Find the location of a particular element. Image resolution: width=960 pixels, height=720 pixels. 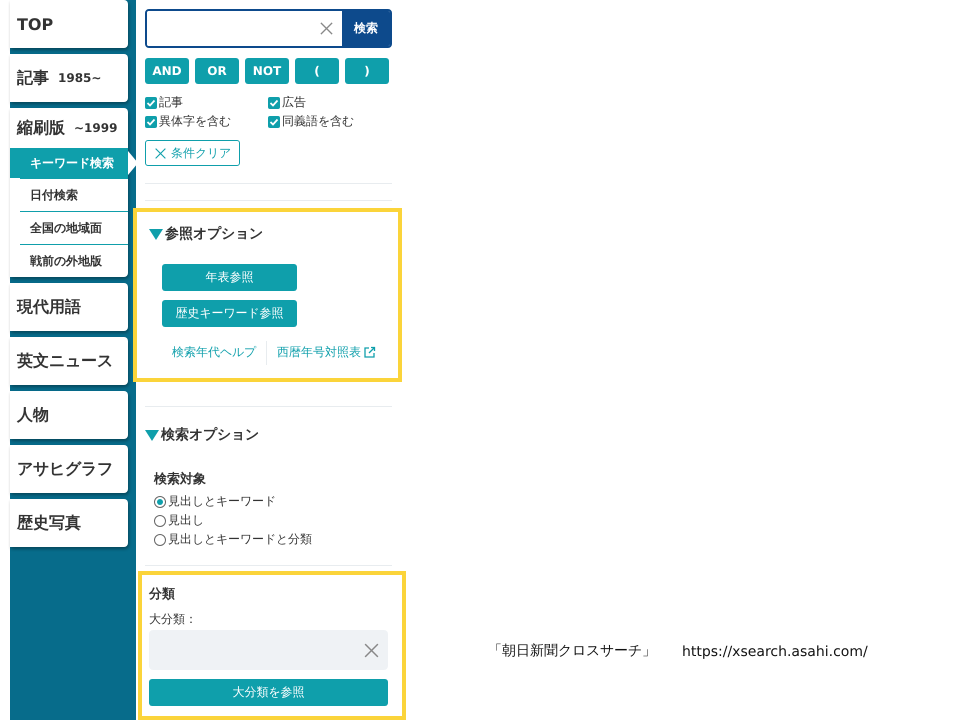

search-field: 検索 is located at coordinates (268, 28).